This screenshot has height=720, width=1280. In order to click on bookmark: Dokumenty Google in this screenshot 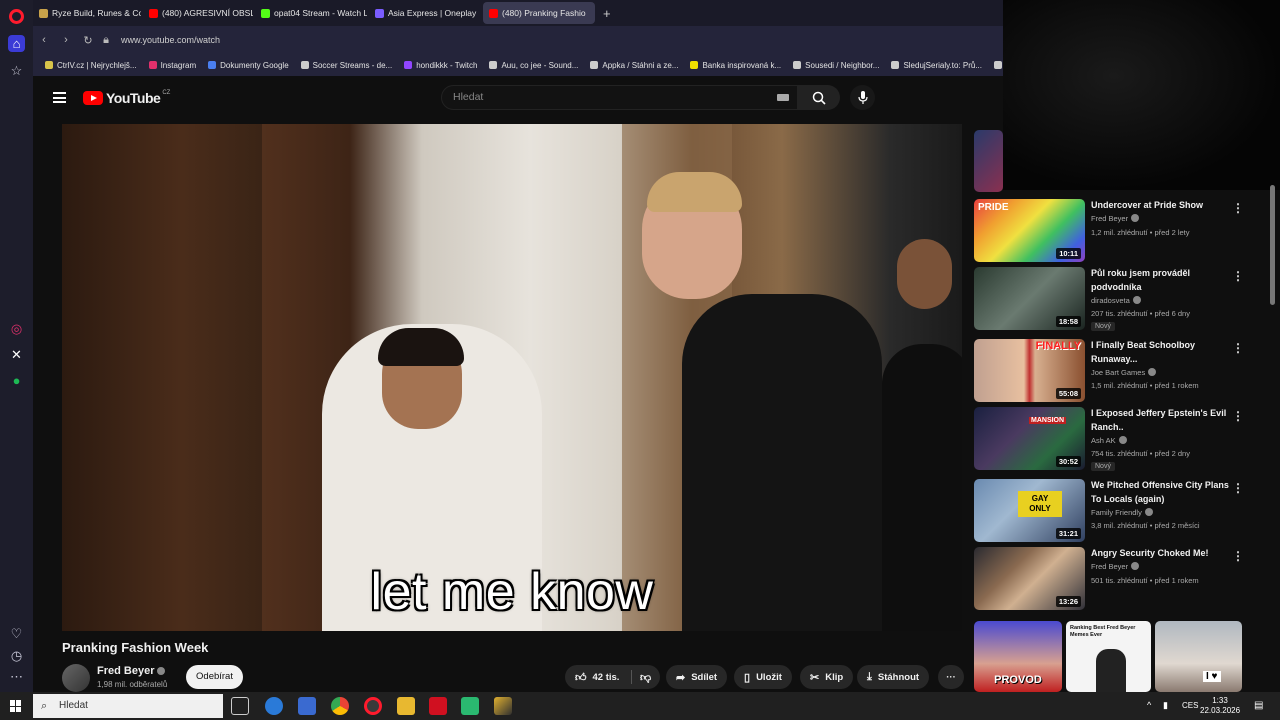, I will do `click(248, 65)`.